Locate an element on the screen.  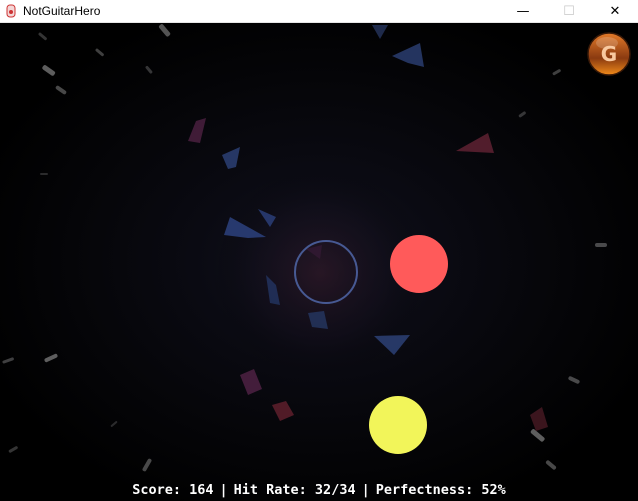
red-note is located at coordinates (419, 264).